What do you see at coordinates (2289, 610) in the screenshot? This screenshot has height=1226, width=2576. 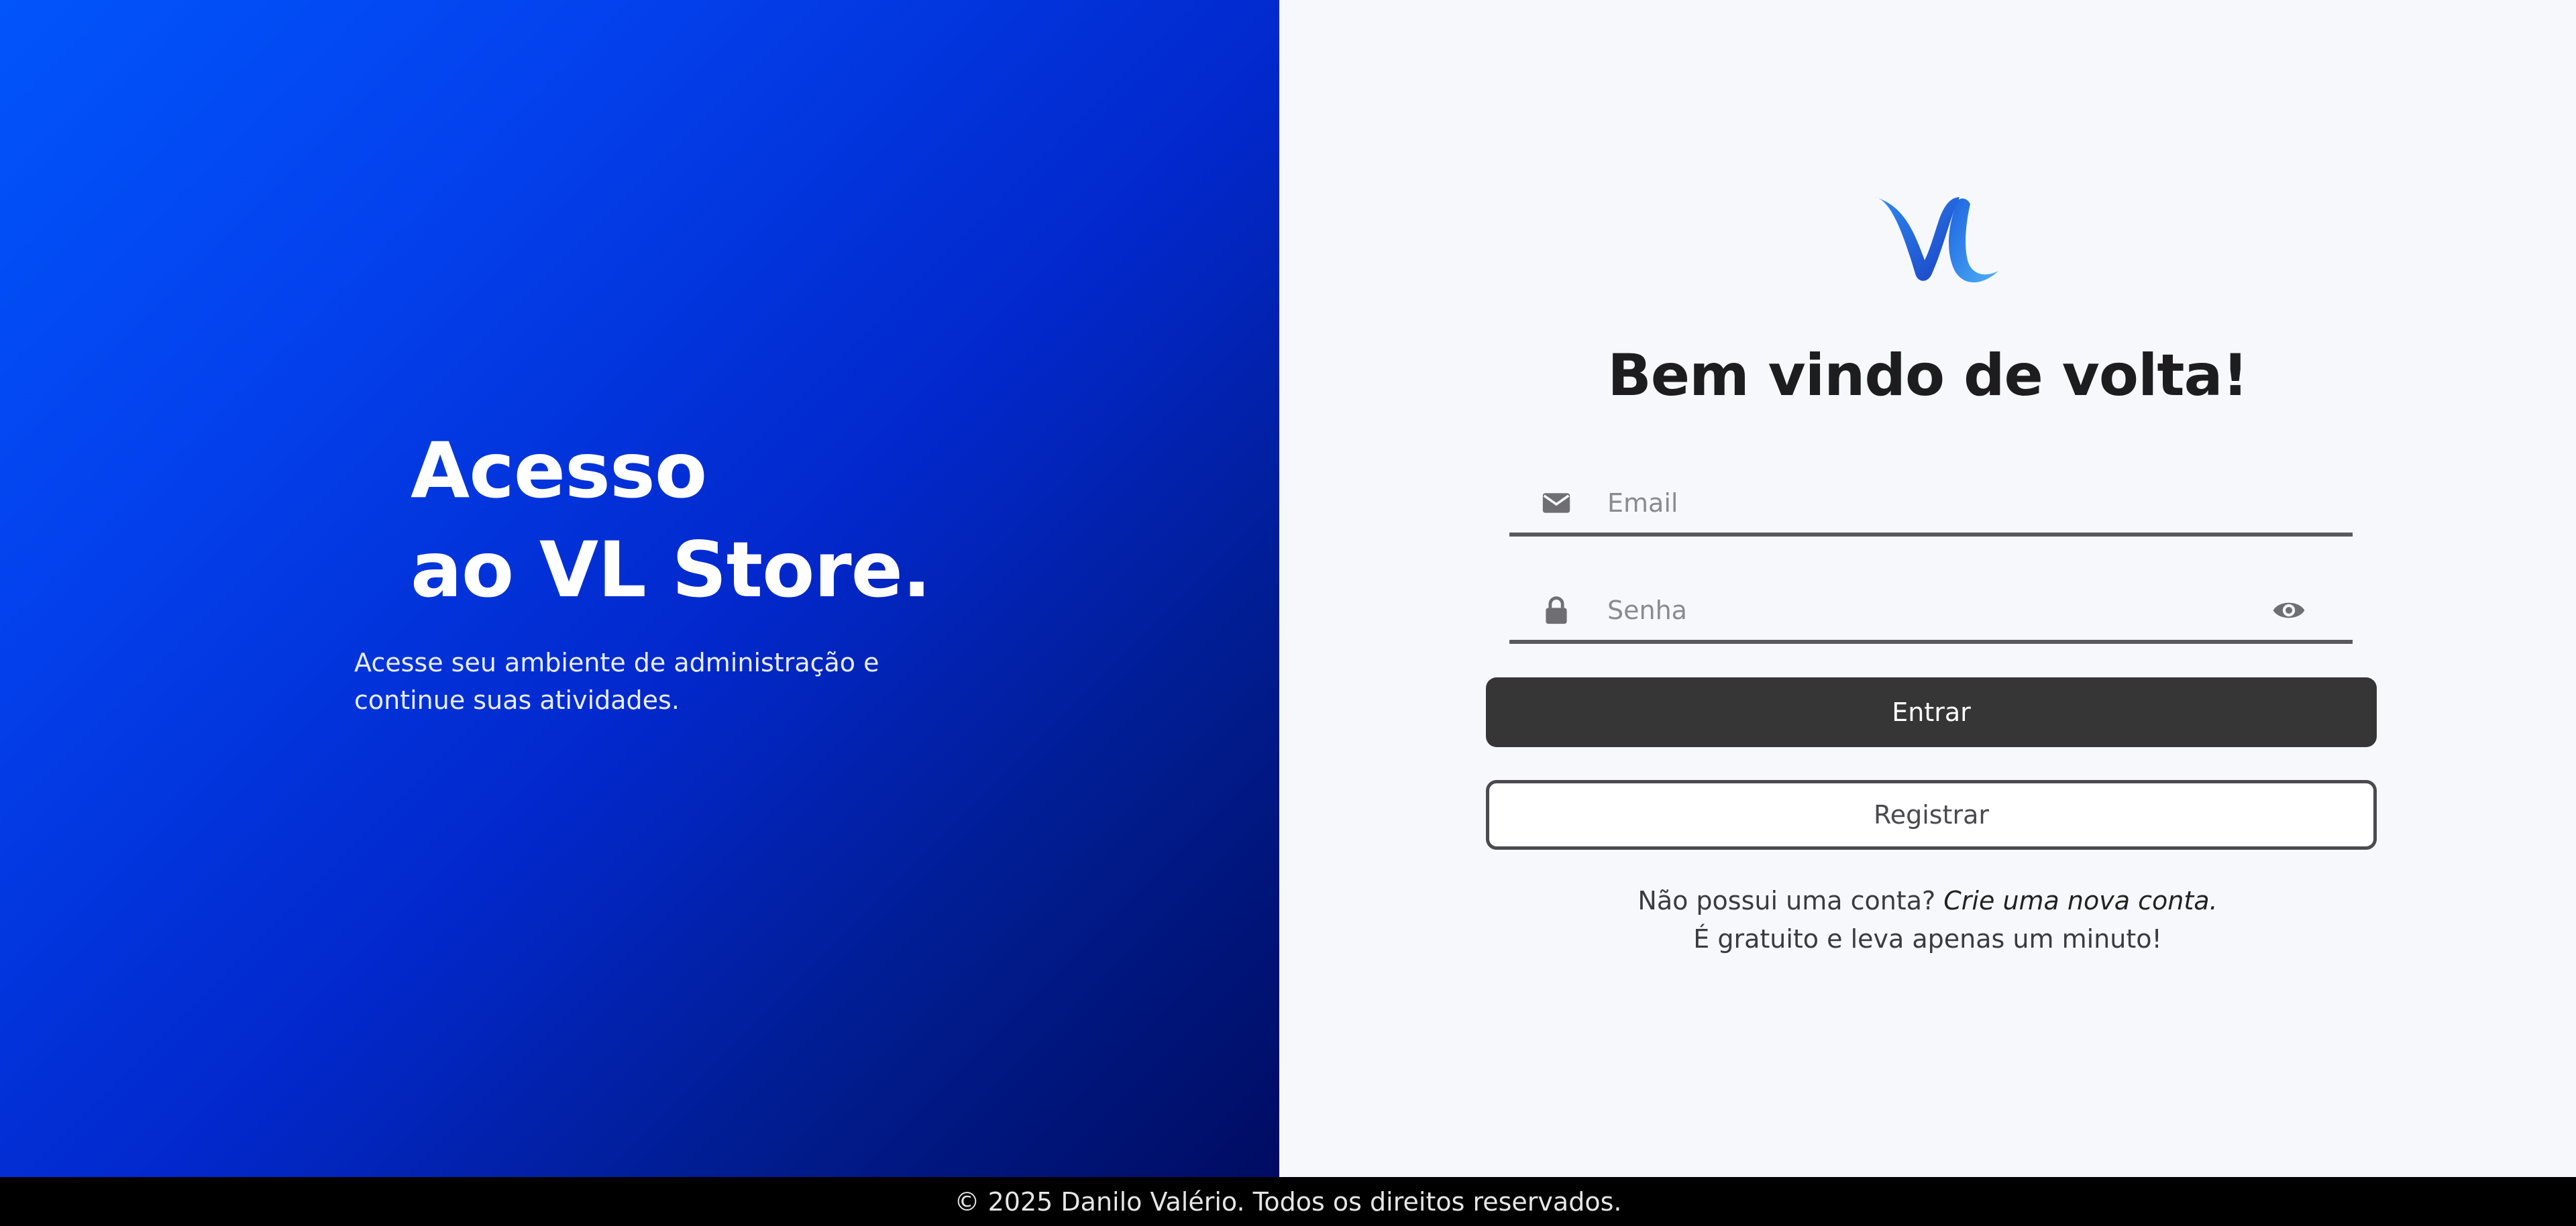 I see `eye-icon` at bounding box center [2289, 610].